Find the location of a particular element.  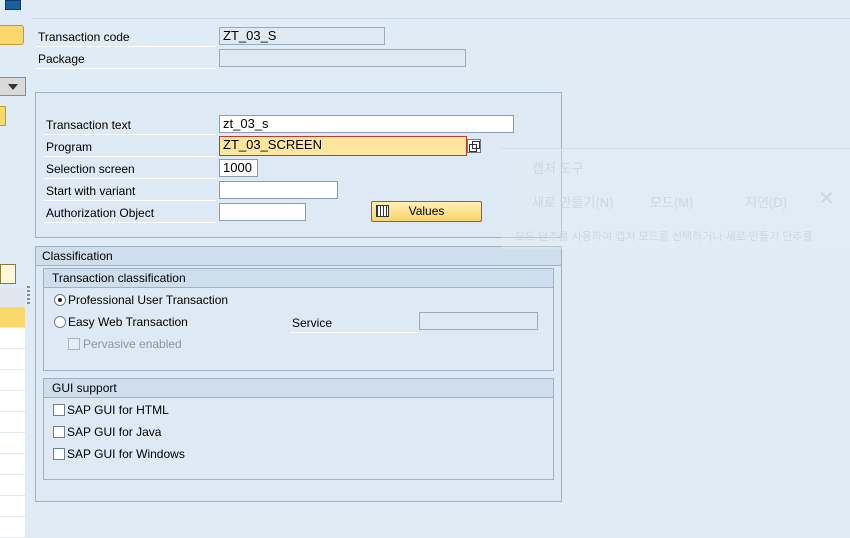

professional-label: Professional User Transaction is located at coordinates (148, 300).